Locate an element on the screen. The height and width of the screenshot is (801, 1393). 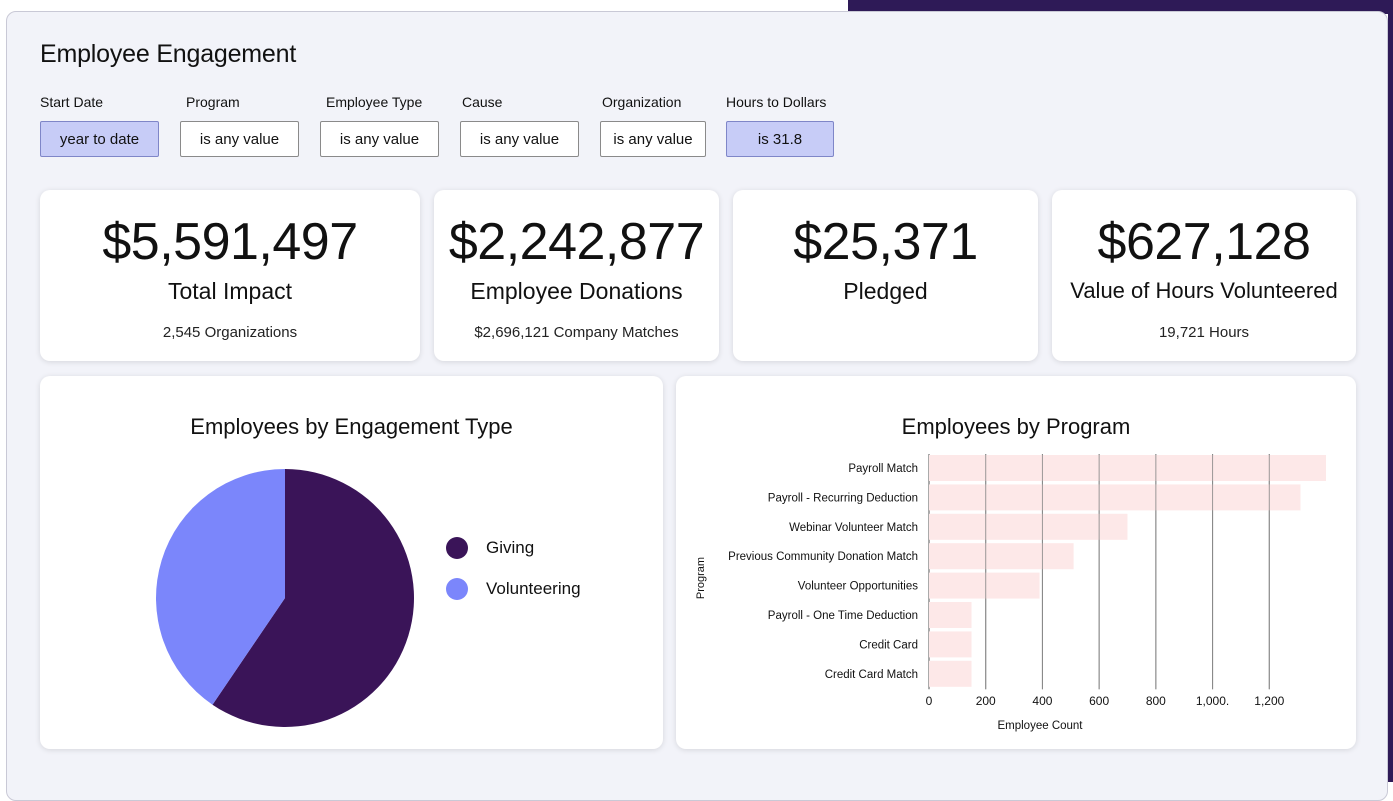
kpi-label: Employee Donations is located at coordinates (576, 291).